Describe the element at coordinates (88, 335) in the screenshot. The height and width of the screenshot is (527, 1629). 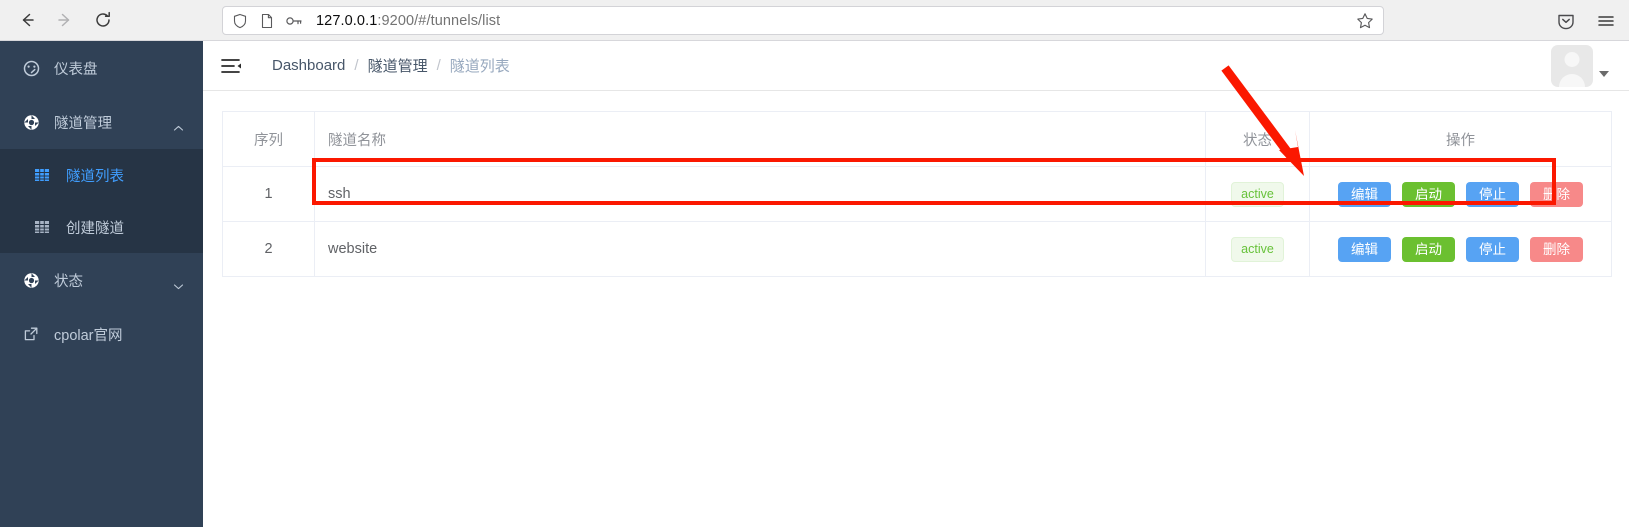
I see `sidebar-item-label: cpolar官网` at that location.